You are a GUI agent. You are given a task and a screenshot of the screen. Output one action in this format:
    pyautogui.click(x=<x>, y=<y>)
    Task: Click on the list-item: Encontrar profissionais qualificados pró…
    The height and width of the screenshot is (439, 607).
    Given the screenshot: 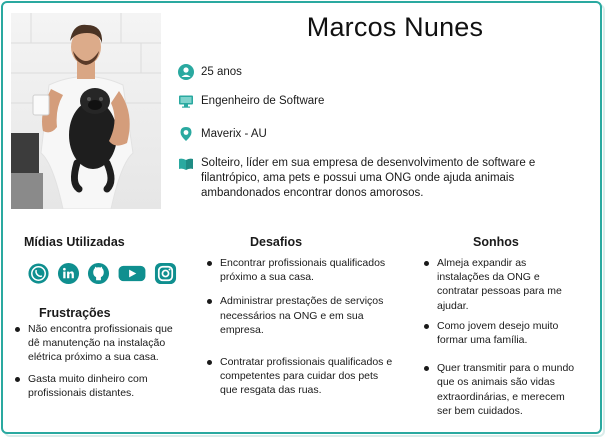 What is the action you would take?
    pyautogui.click(x=300, y=270)
    